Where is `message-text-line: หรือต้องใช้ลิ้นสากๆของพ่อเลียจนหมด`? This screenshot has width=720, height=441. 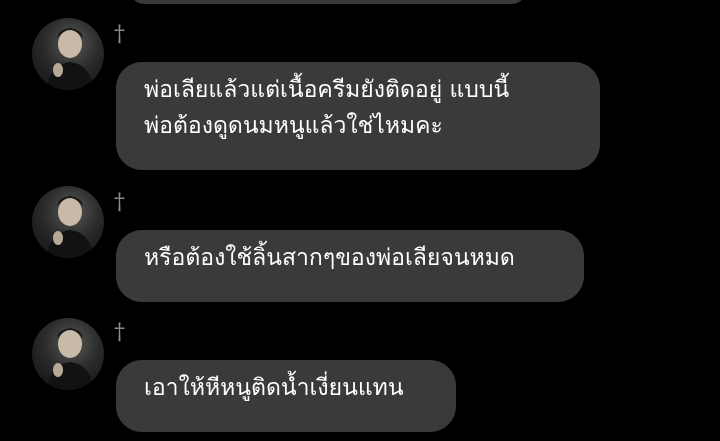 message-text-line: หรือต้องใช้ลิ้นสากๆของพ่อเลียจนหมด is located at coordinates (329, 258).